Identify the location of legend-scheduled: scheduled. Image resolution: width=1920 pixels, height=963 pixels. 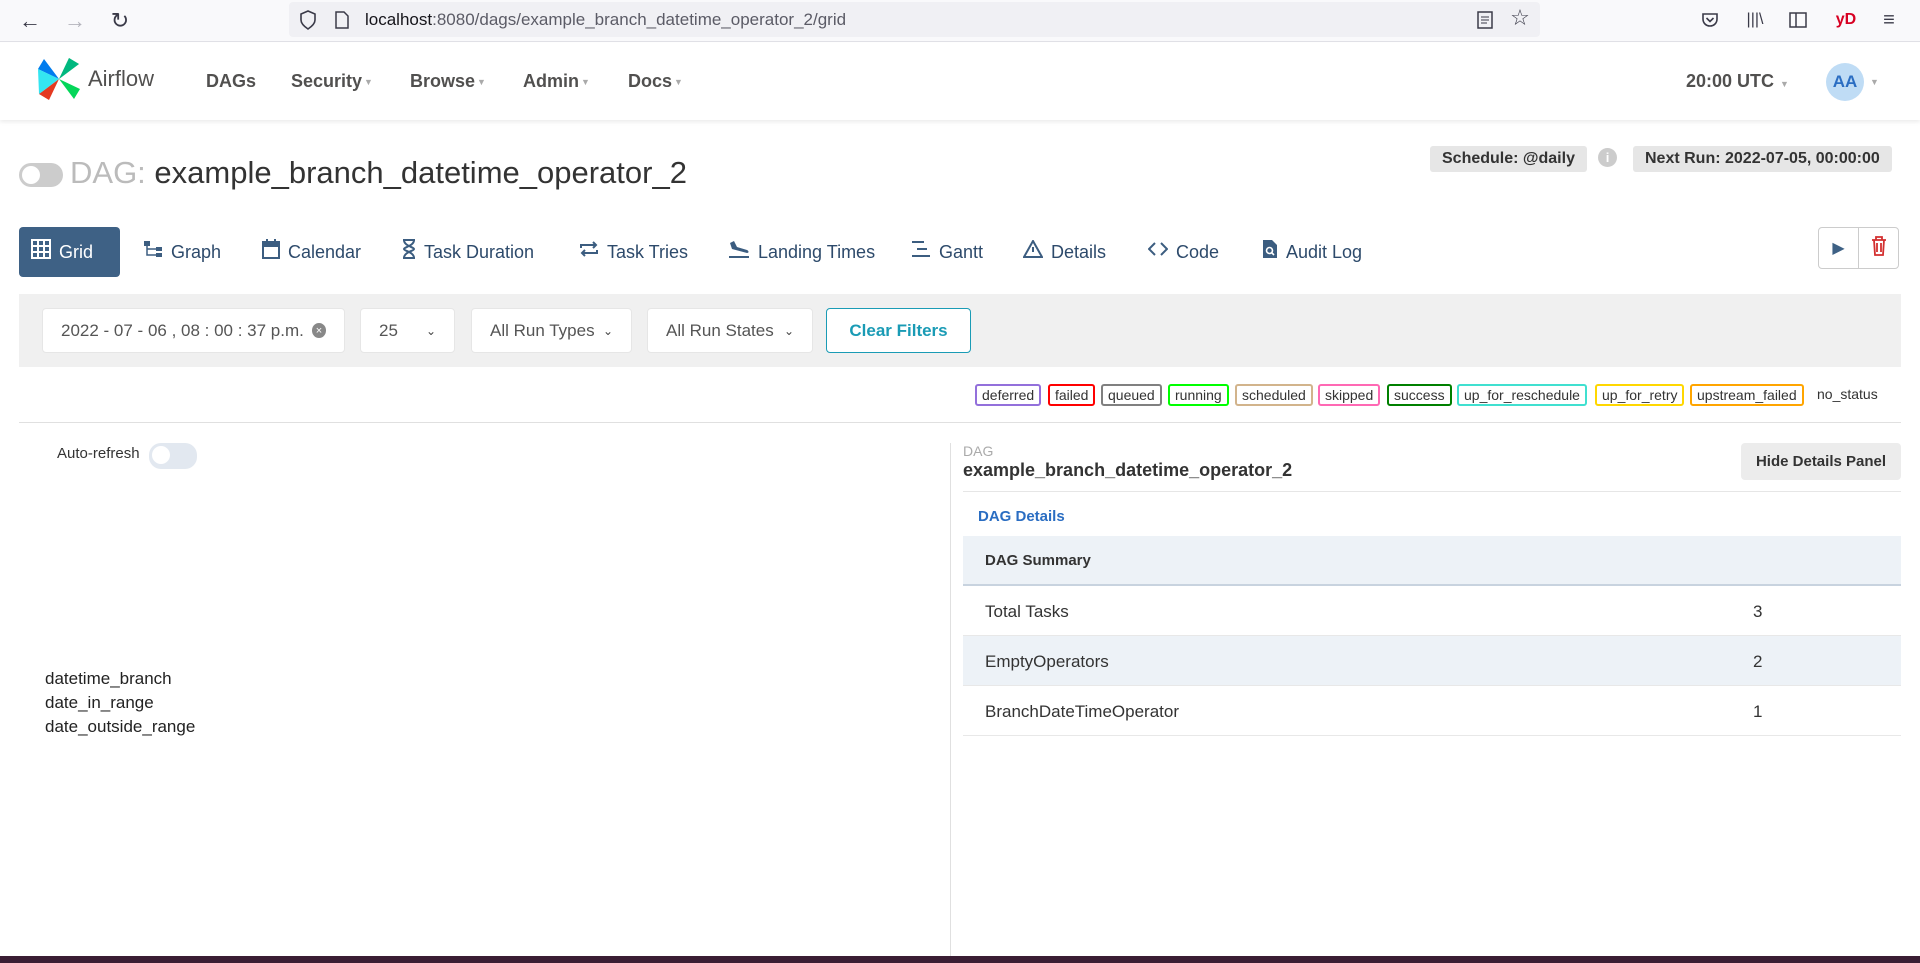
(1274, 395).